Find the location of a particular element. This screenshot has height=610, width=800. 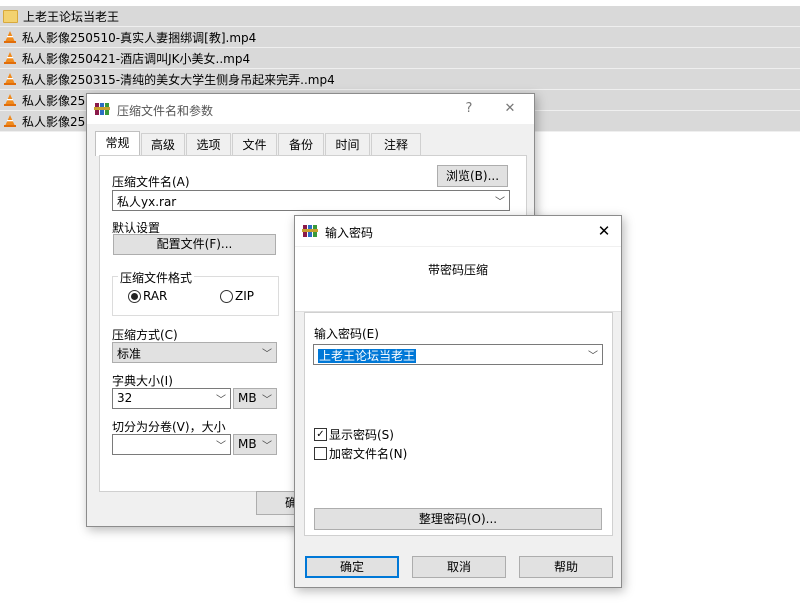

show-password-label: 显示密码(S) is located at coordinates (361, 435).